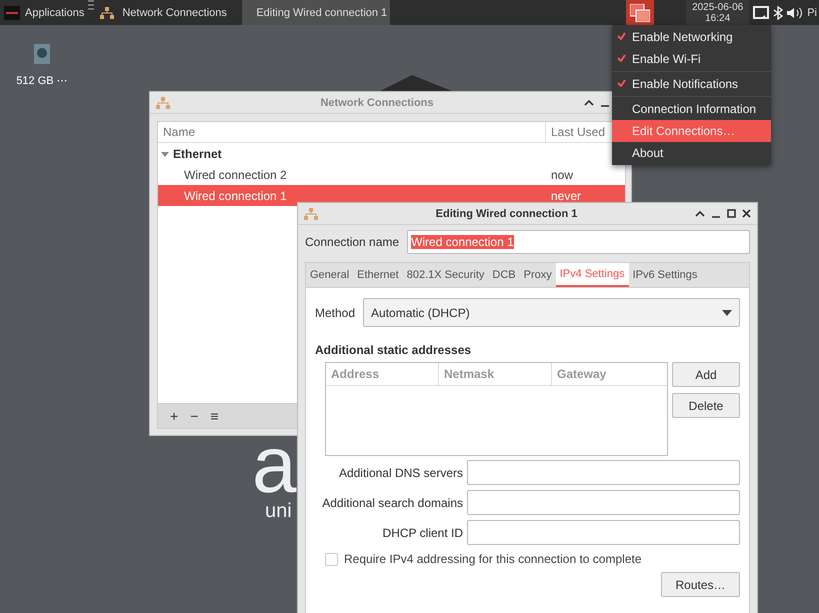  Describe the element at coordinates (335, 313) in the screenshot. I see `field-label: Method` at that location.